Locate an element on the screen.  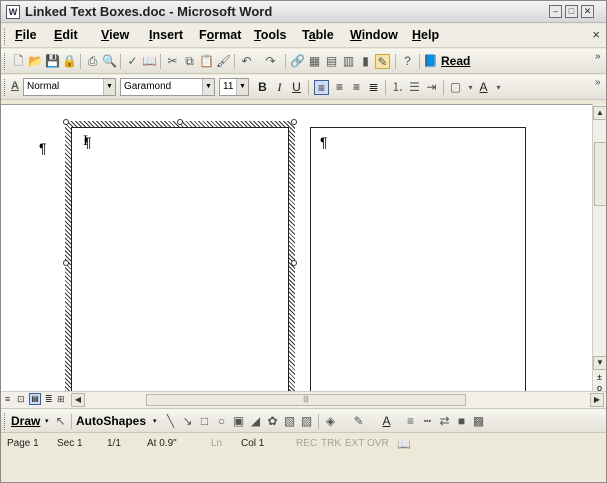
scroll-down-icon: ▼ is located at coordinates (599, 363).